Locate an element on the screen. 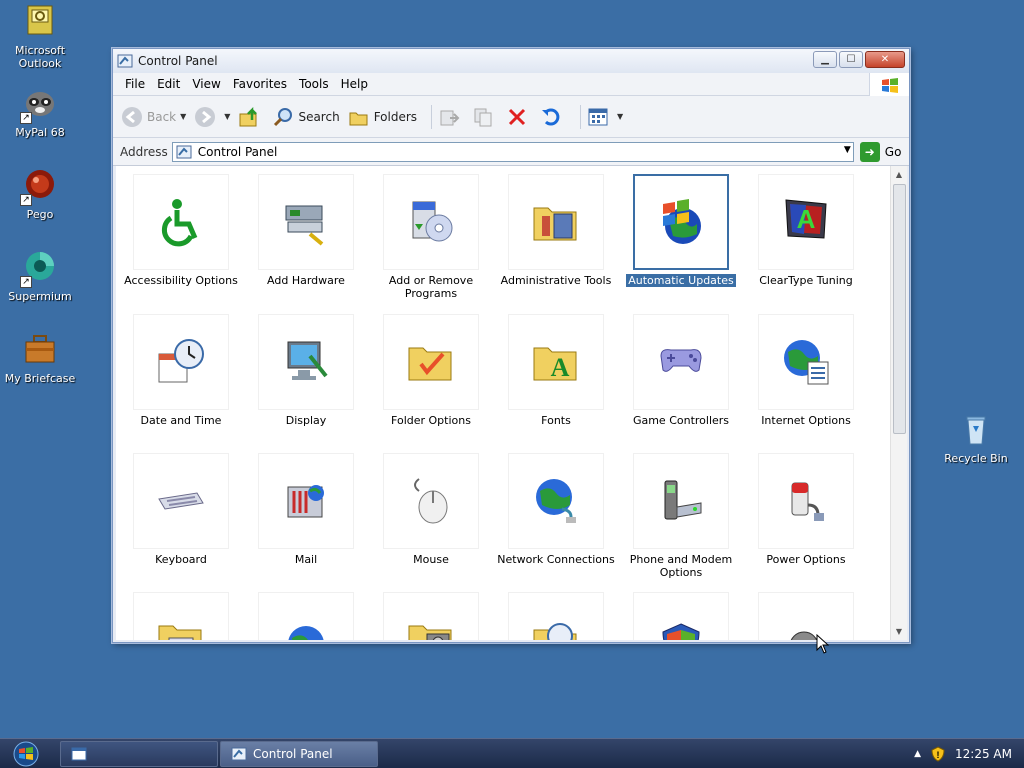 The image size is (1024, 768). item-network-connections: Network Connections is located at coordinates (556, 509).